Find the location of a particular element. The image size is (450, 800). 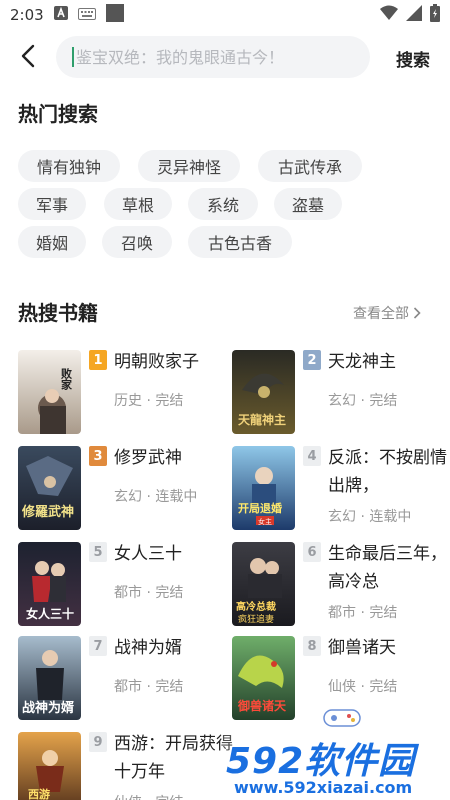

rank-badge: 8 is located at coordinates (312, 646).